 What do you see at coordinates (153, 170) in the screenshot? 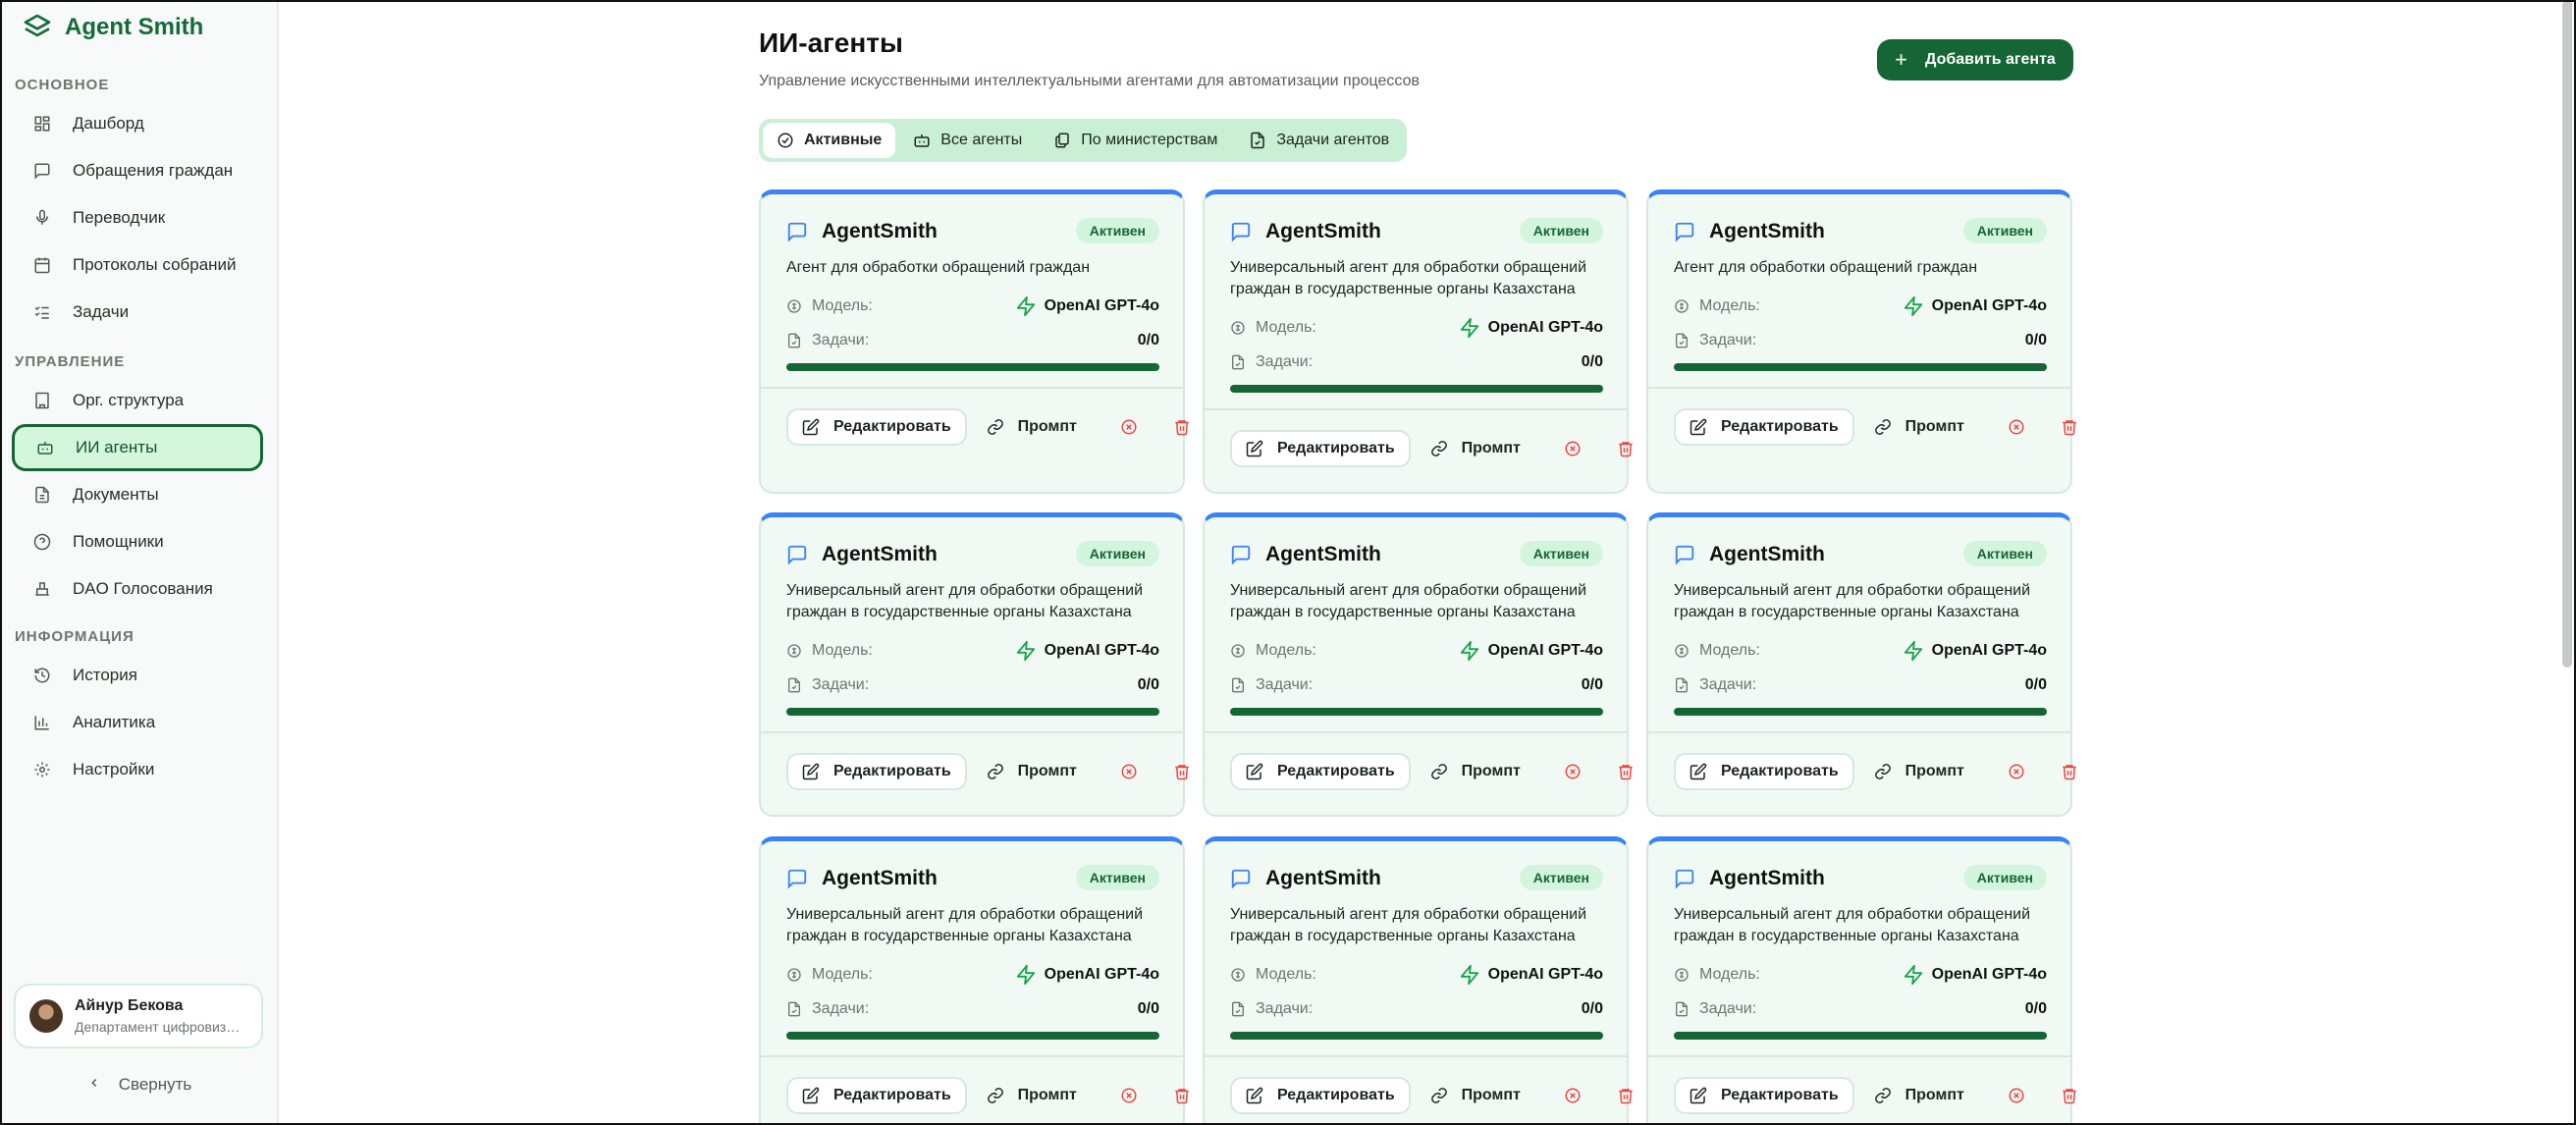
I see `sidebar-item-label: Обращения граждан` at bounding box center [153, 170].